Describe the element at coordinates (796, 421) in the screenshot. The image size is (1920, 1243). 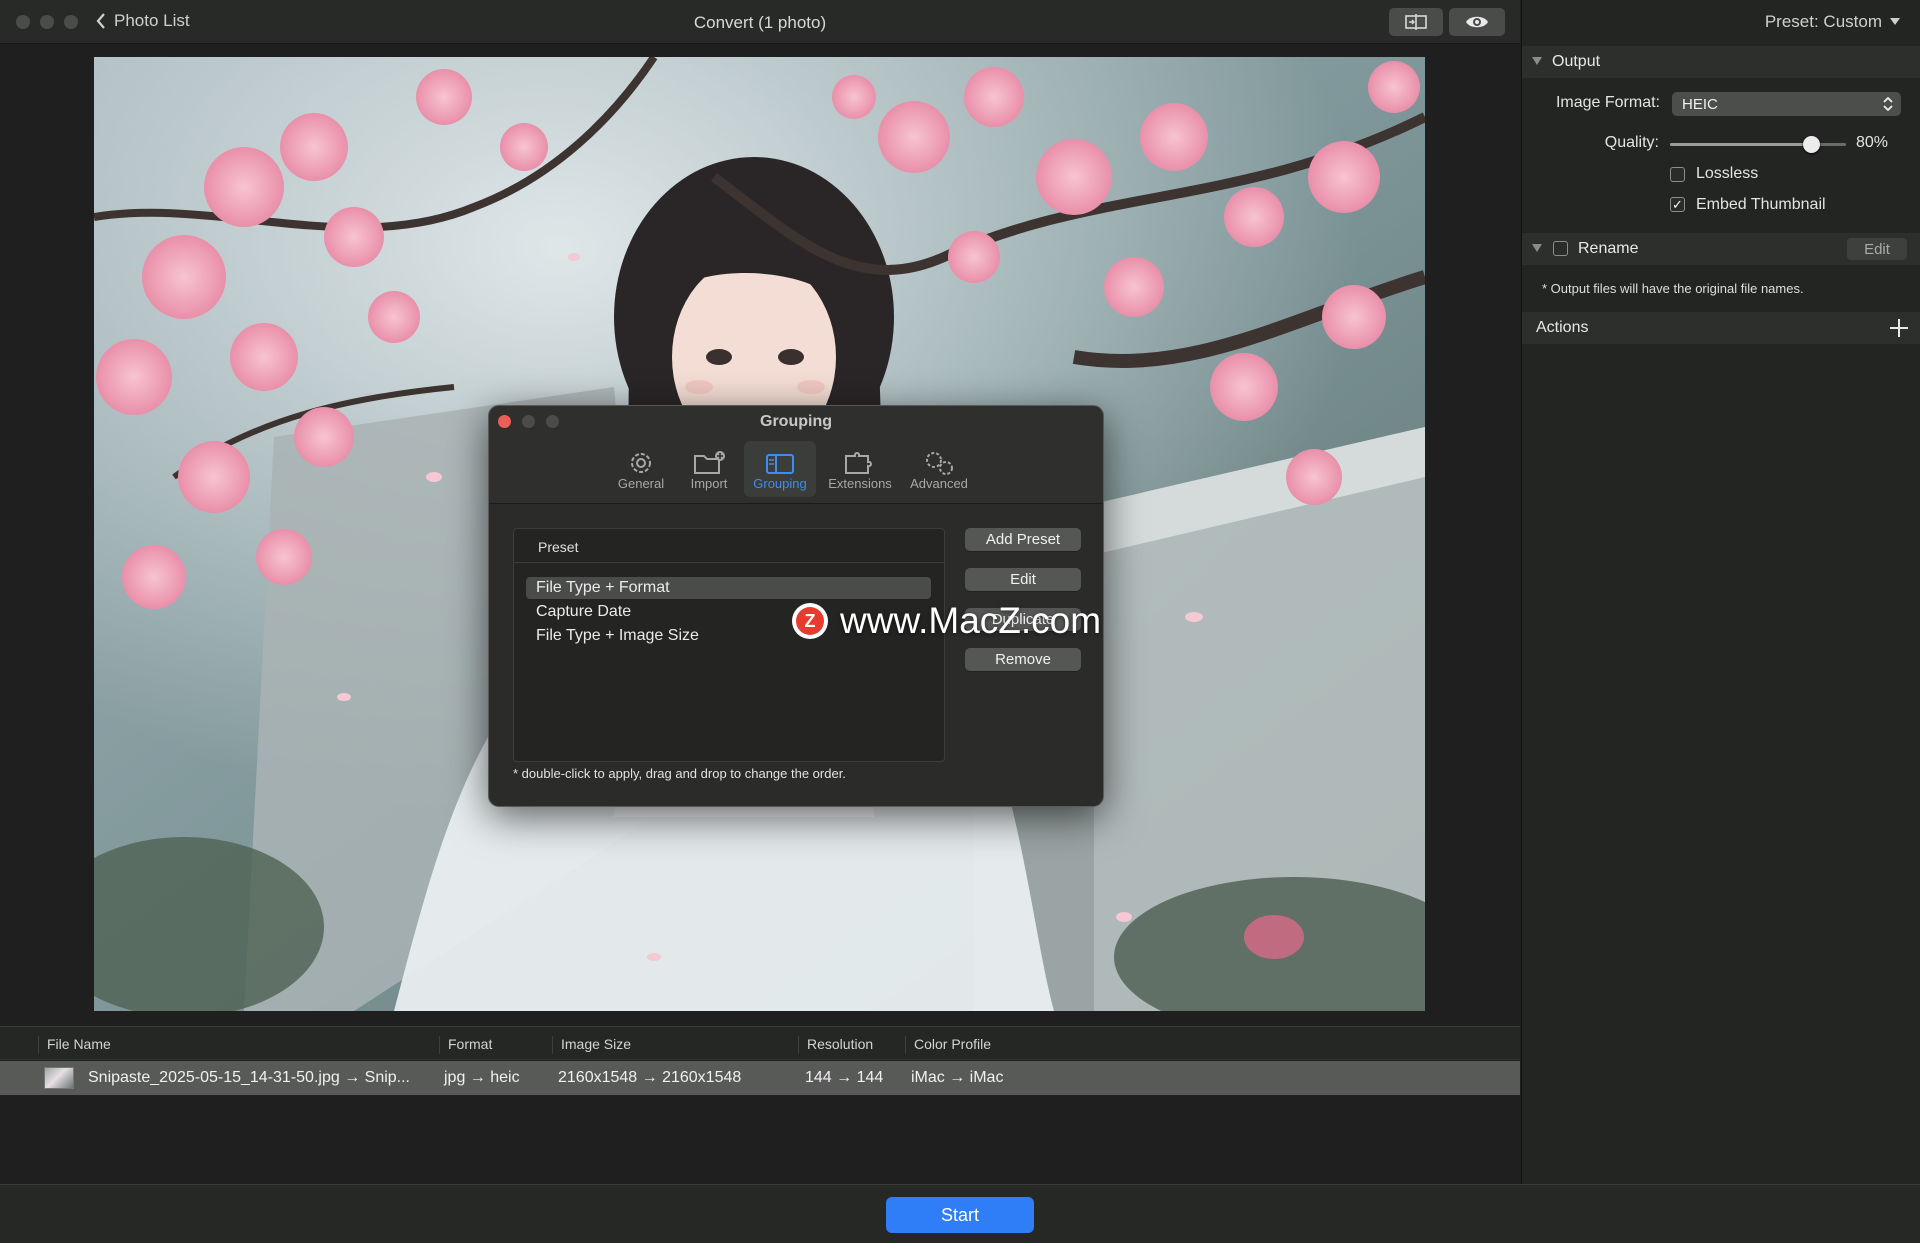
I see `dialog-title: Grouping` at that location.